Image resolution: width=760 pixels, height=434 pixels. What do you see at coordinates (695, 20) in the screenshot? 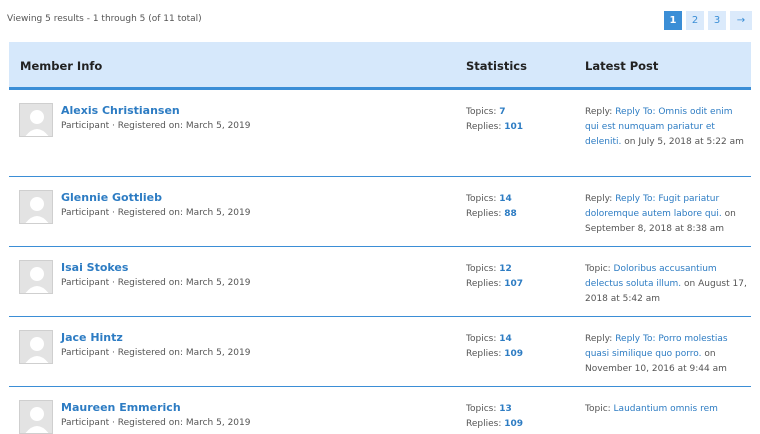
I see `page-2-button: 2` at bounding box center [695, 20].